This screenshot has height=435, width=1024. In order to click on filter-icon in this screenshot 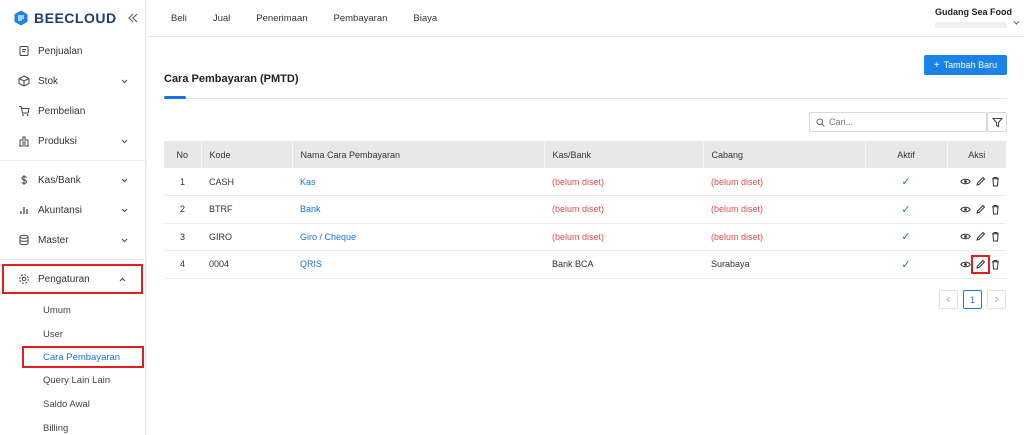, I will do `click(997, 122)`.